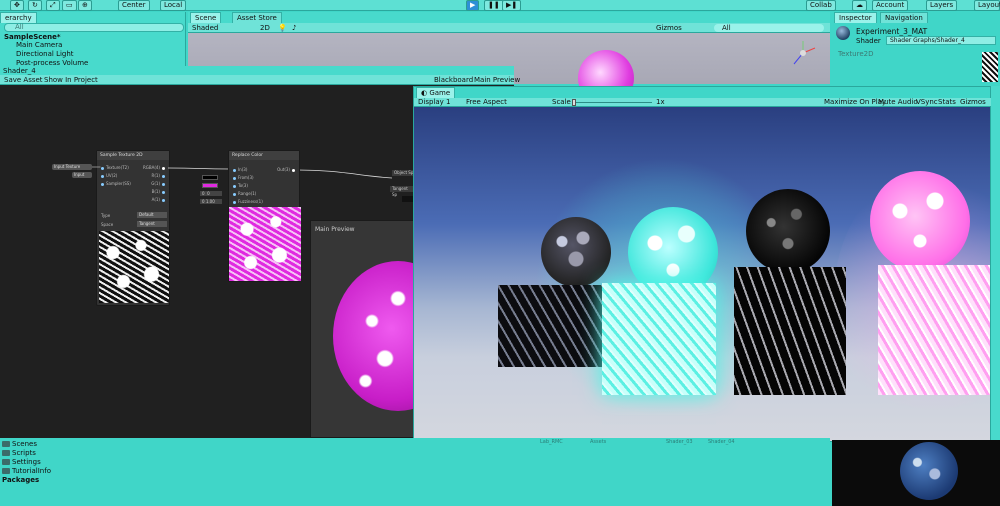 This screenshot has width=1000, height=506. What do you see at coordinates (210, 185) in the screenshot?
I see `to-color-swatch` at bounding box center [210, 185].